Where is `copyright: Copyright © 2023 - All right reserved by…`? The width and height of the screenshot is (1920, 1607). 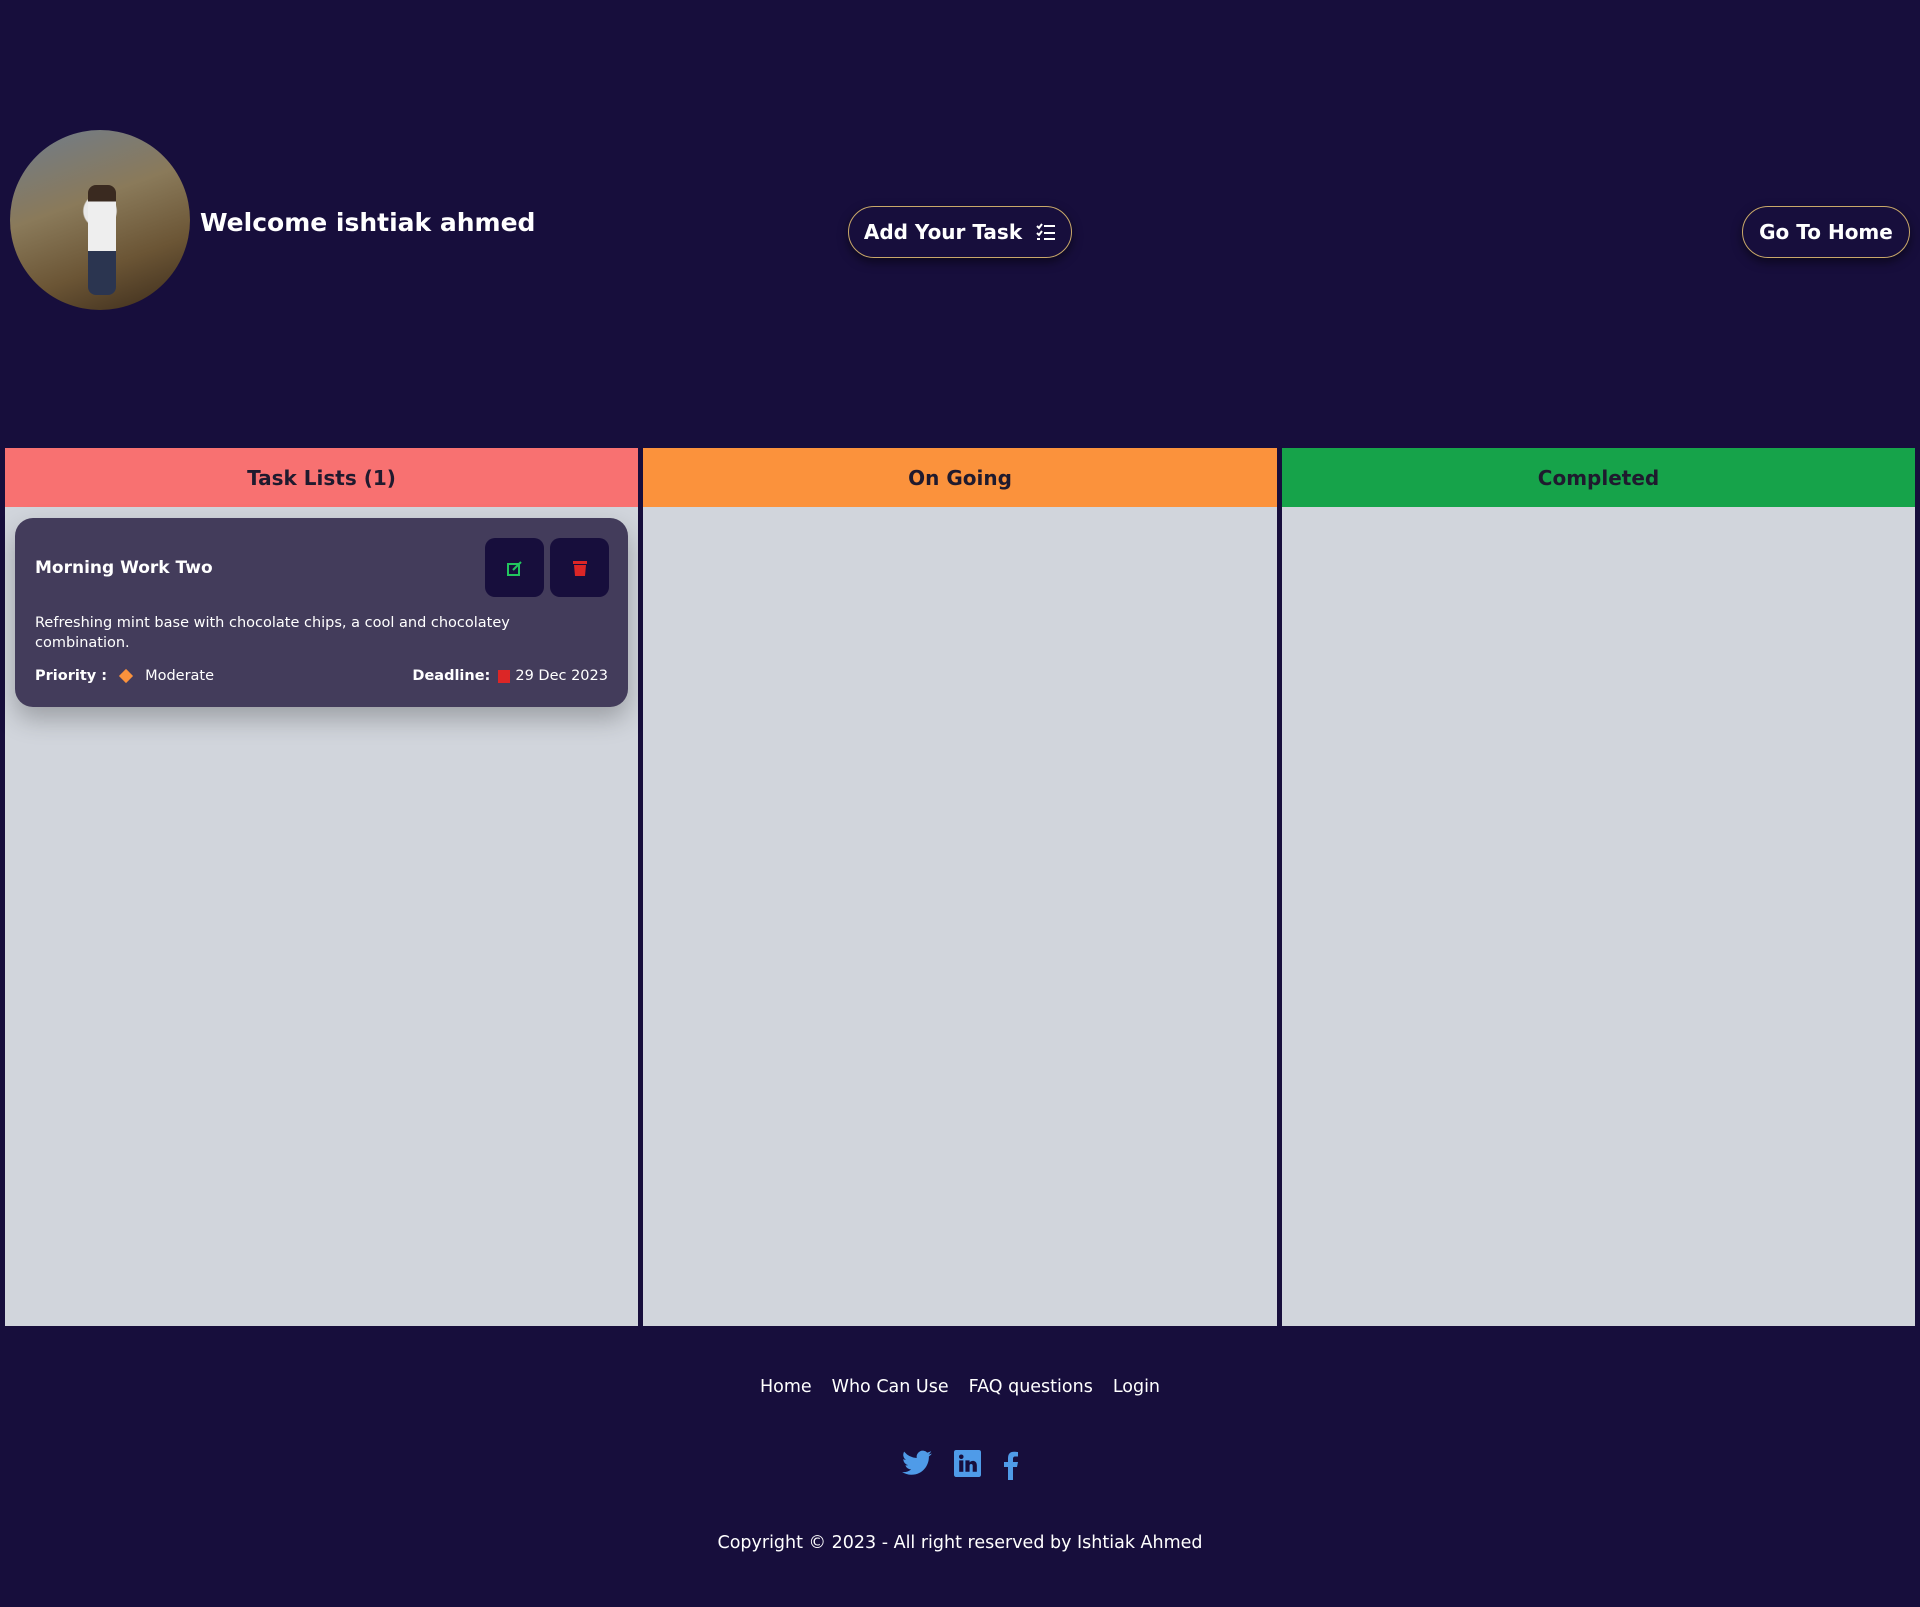
copyright: Copyright © 2023 - All right reserved by… is located at coordinates (960, 1543).